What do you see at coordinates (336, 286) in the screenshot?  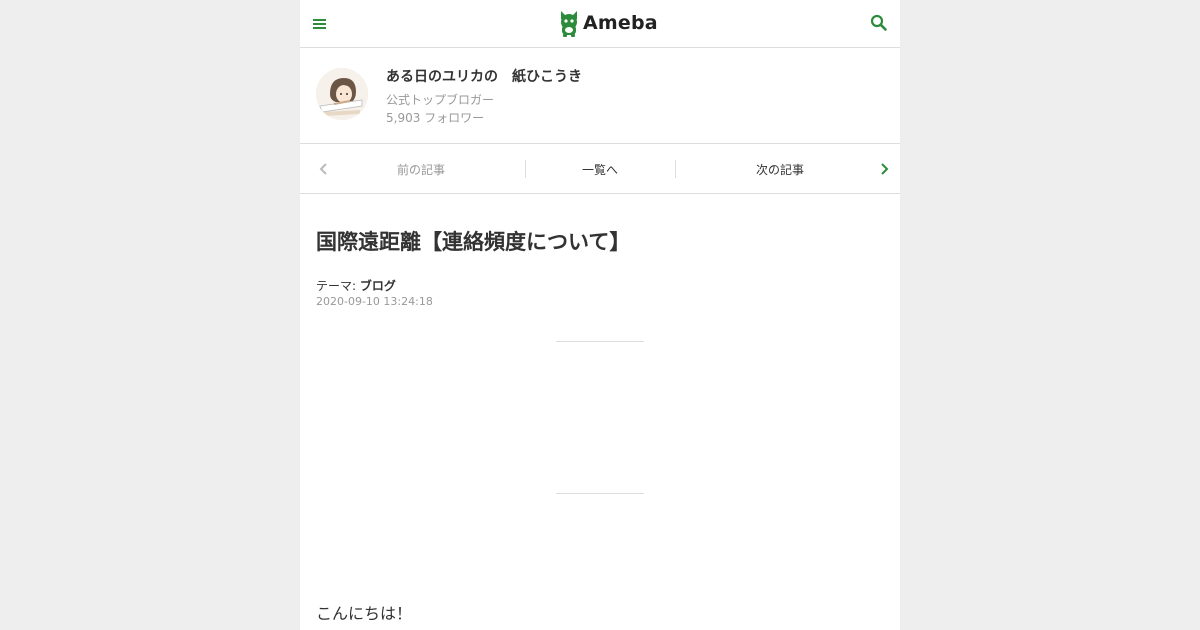 I see `theme-prefix: テーマ:` at bounding box center [336, 286].